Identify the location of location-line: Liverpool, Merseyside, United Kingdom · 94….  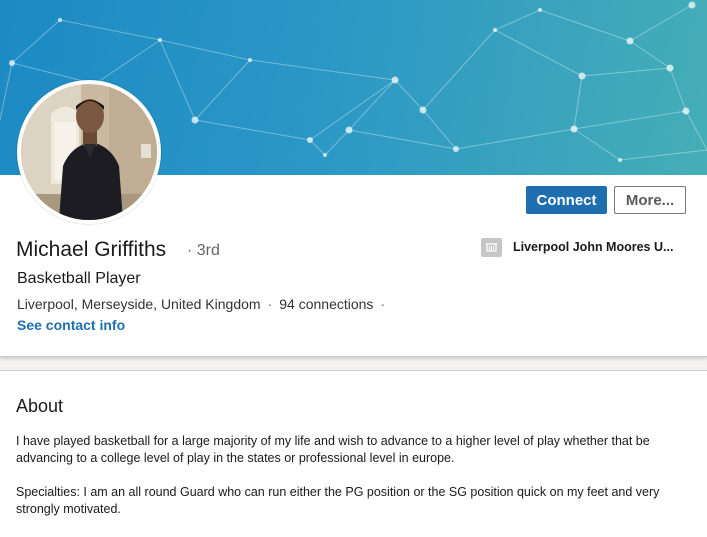
(204, 304).